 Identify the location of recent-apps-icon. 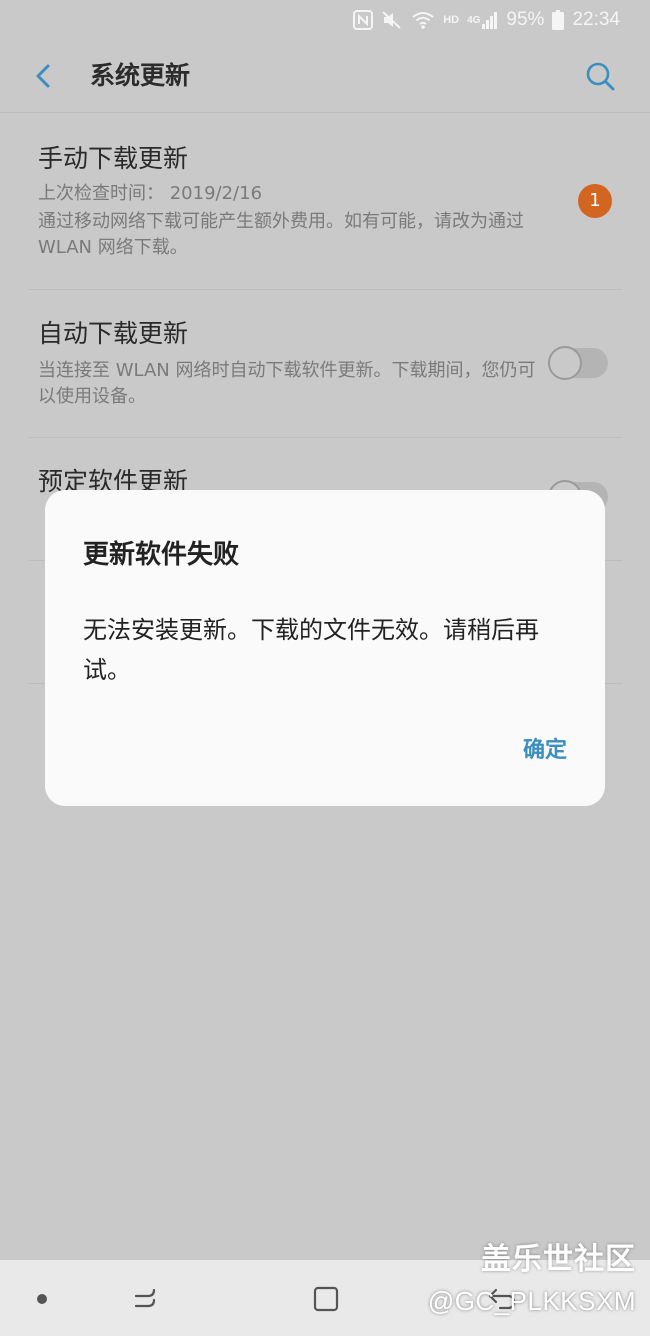
(145, 1298).